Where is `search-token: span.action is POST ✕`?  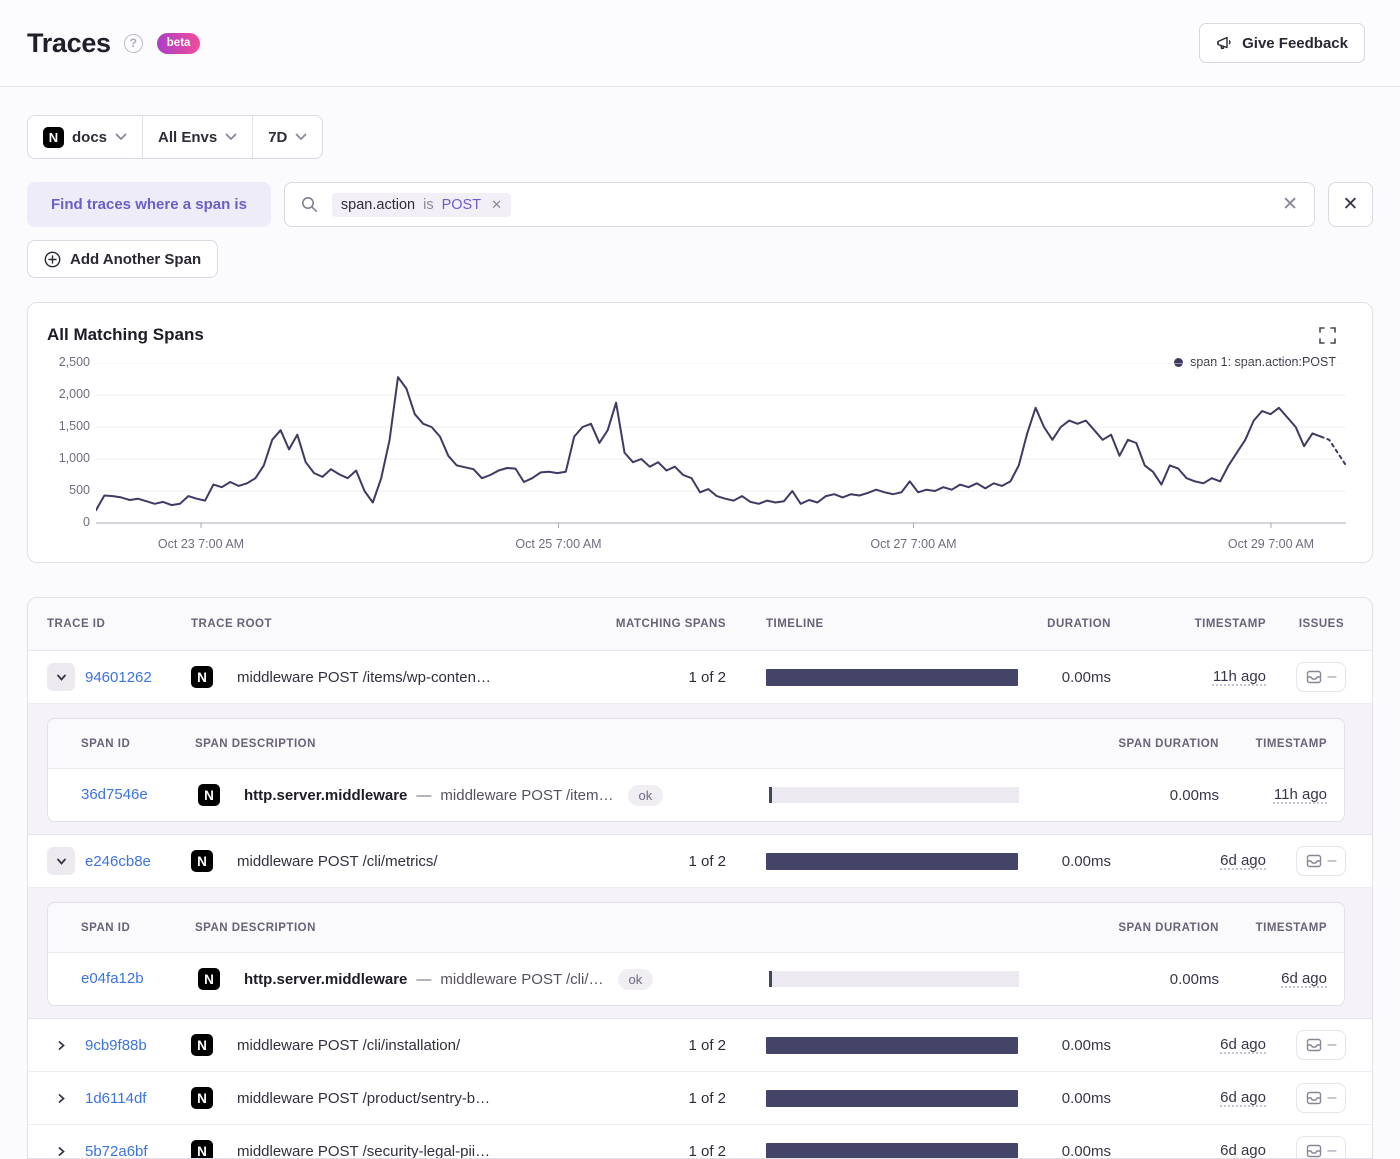 search-token: span.action is POST ✕ is located at coordinates (421, 204).